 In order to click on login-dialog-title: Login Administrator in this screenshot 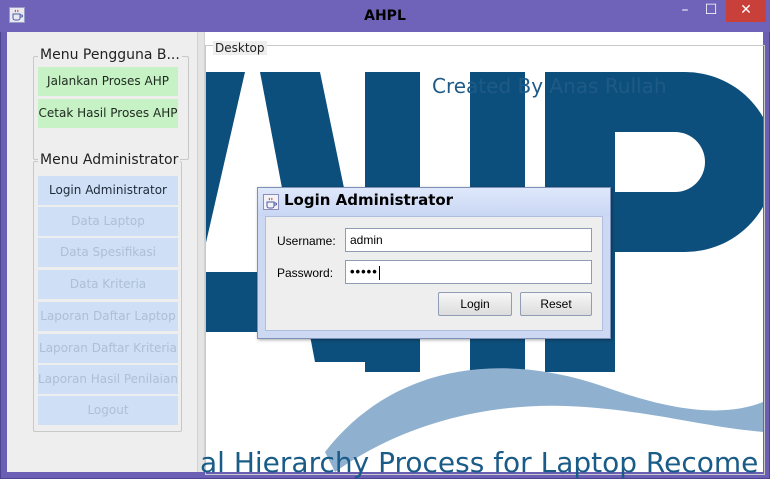, I will do `click(369, 200)`.